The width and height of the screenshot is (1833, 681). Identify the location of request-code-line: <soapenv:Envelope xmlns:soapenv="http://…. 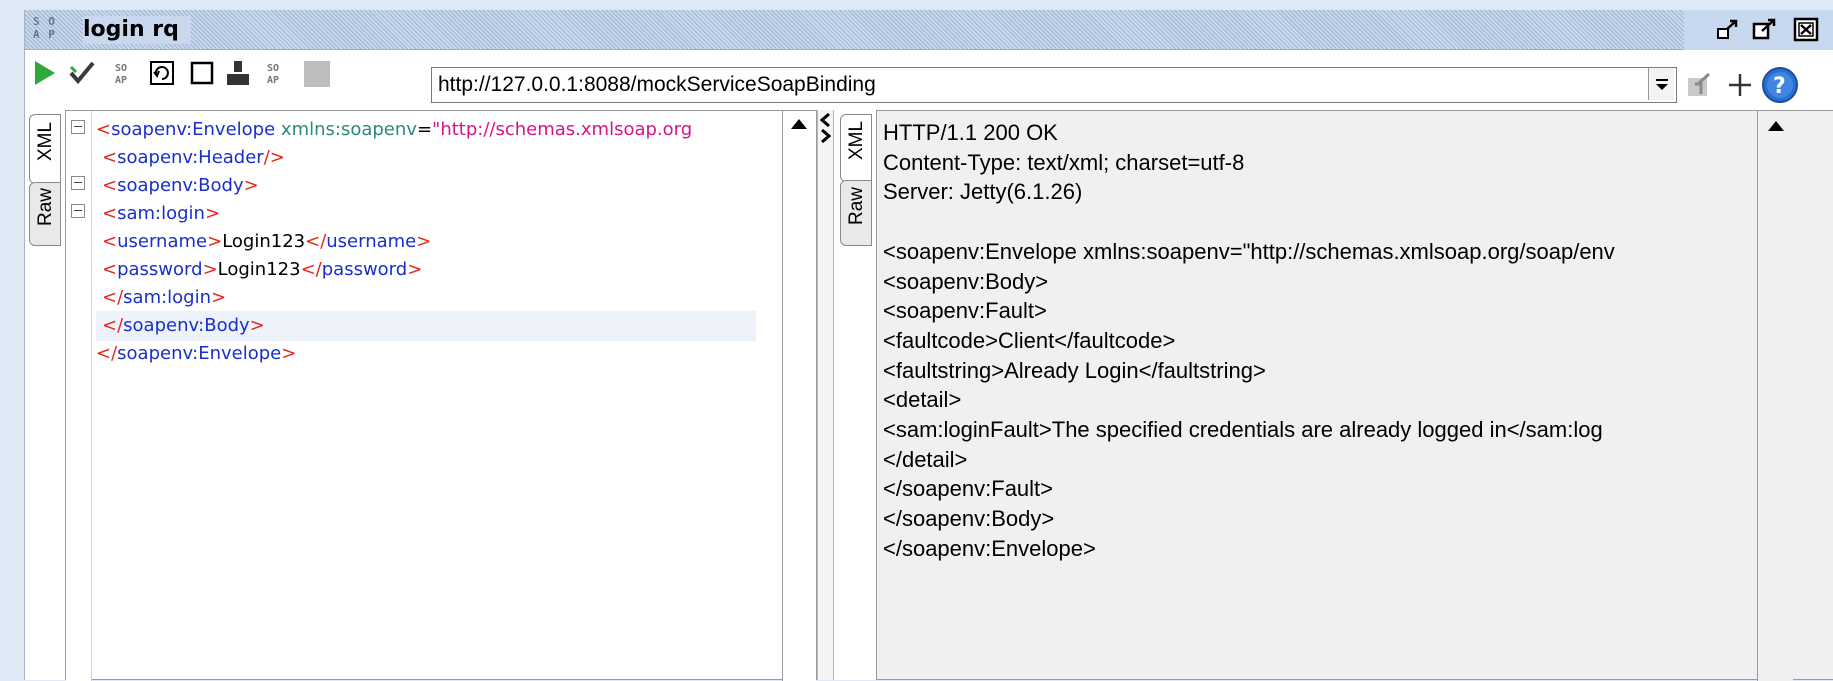
(426, 130).